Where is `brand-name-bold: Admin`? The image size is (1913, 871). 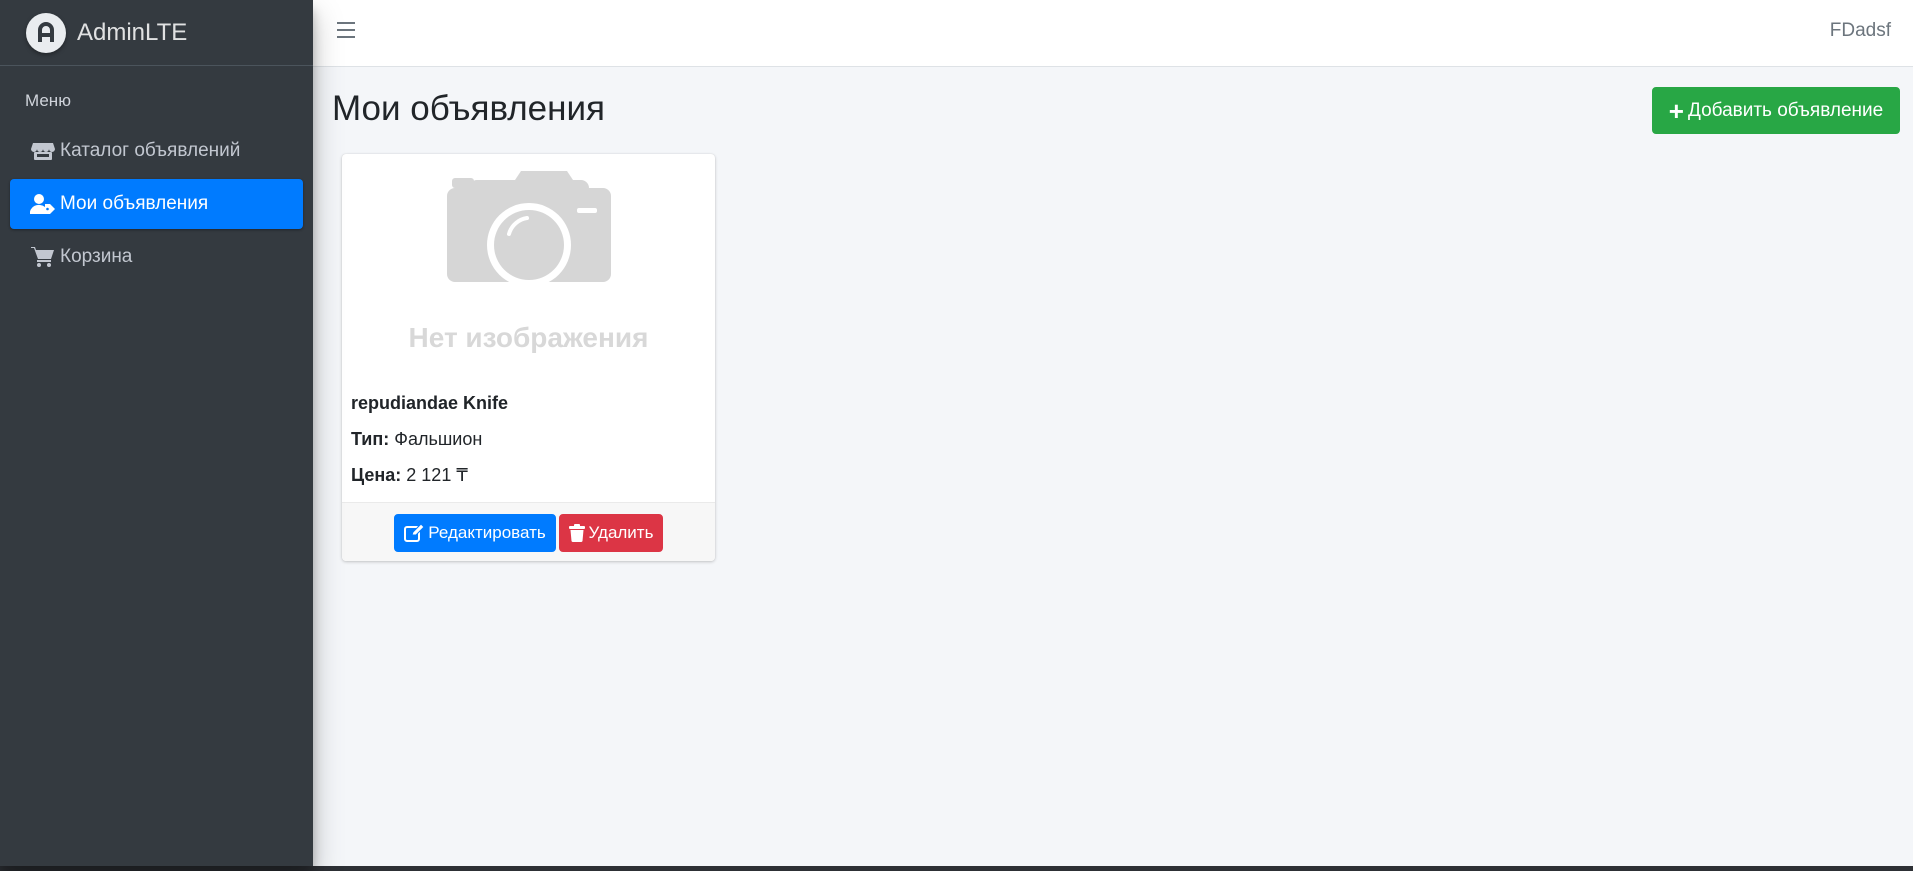
brand-name-bold: Admin is located at coordinates (111, 32).